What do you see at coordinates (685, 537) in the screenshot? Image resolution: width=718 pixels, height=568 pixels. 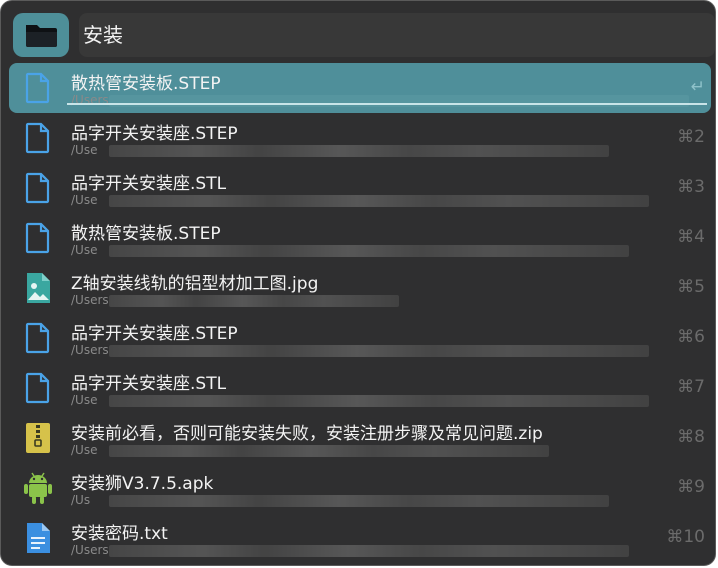 I see `shortcut-hint: ⌘10` at bounding box center [685, 537].